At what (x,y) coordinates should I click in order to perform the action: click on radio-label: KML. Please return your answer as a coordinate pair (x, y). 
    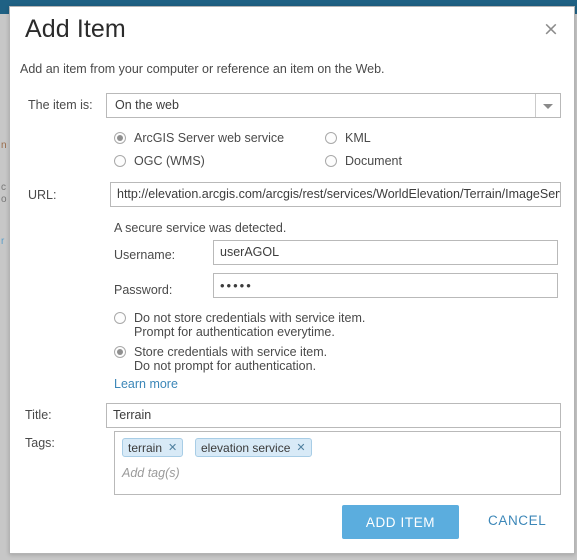
    Looking at the image, I should click on (358, 138).